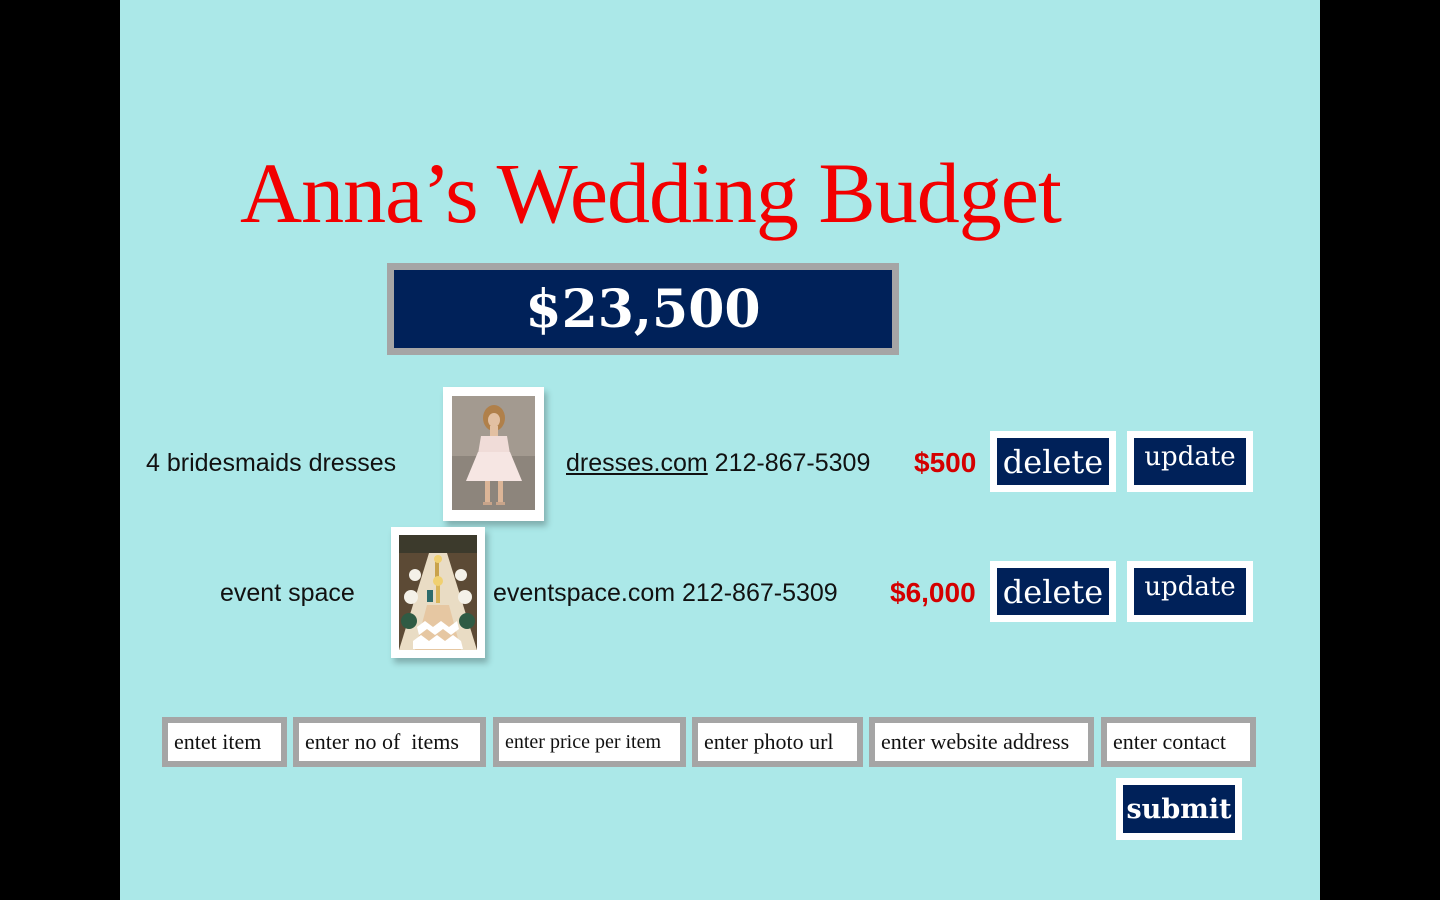 The width and height of the screenshot is (1440, 900). I want to click on photo-url-input, so click(777, 742).